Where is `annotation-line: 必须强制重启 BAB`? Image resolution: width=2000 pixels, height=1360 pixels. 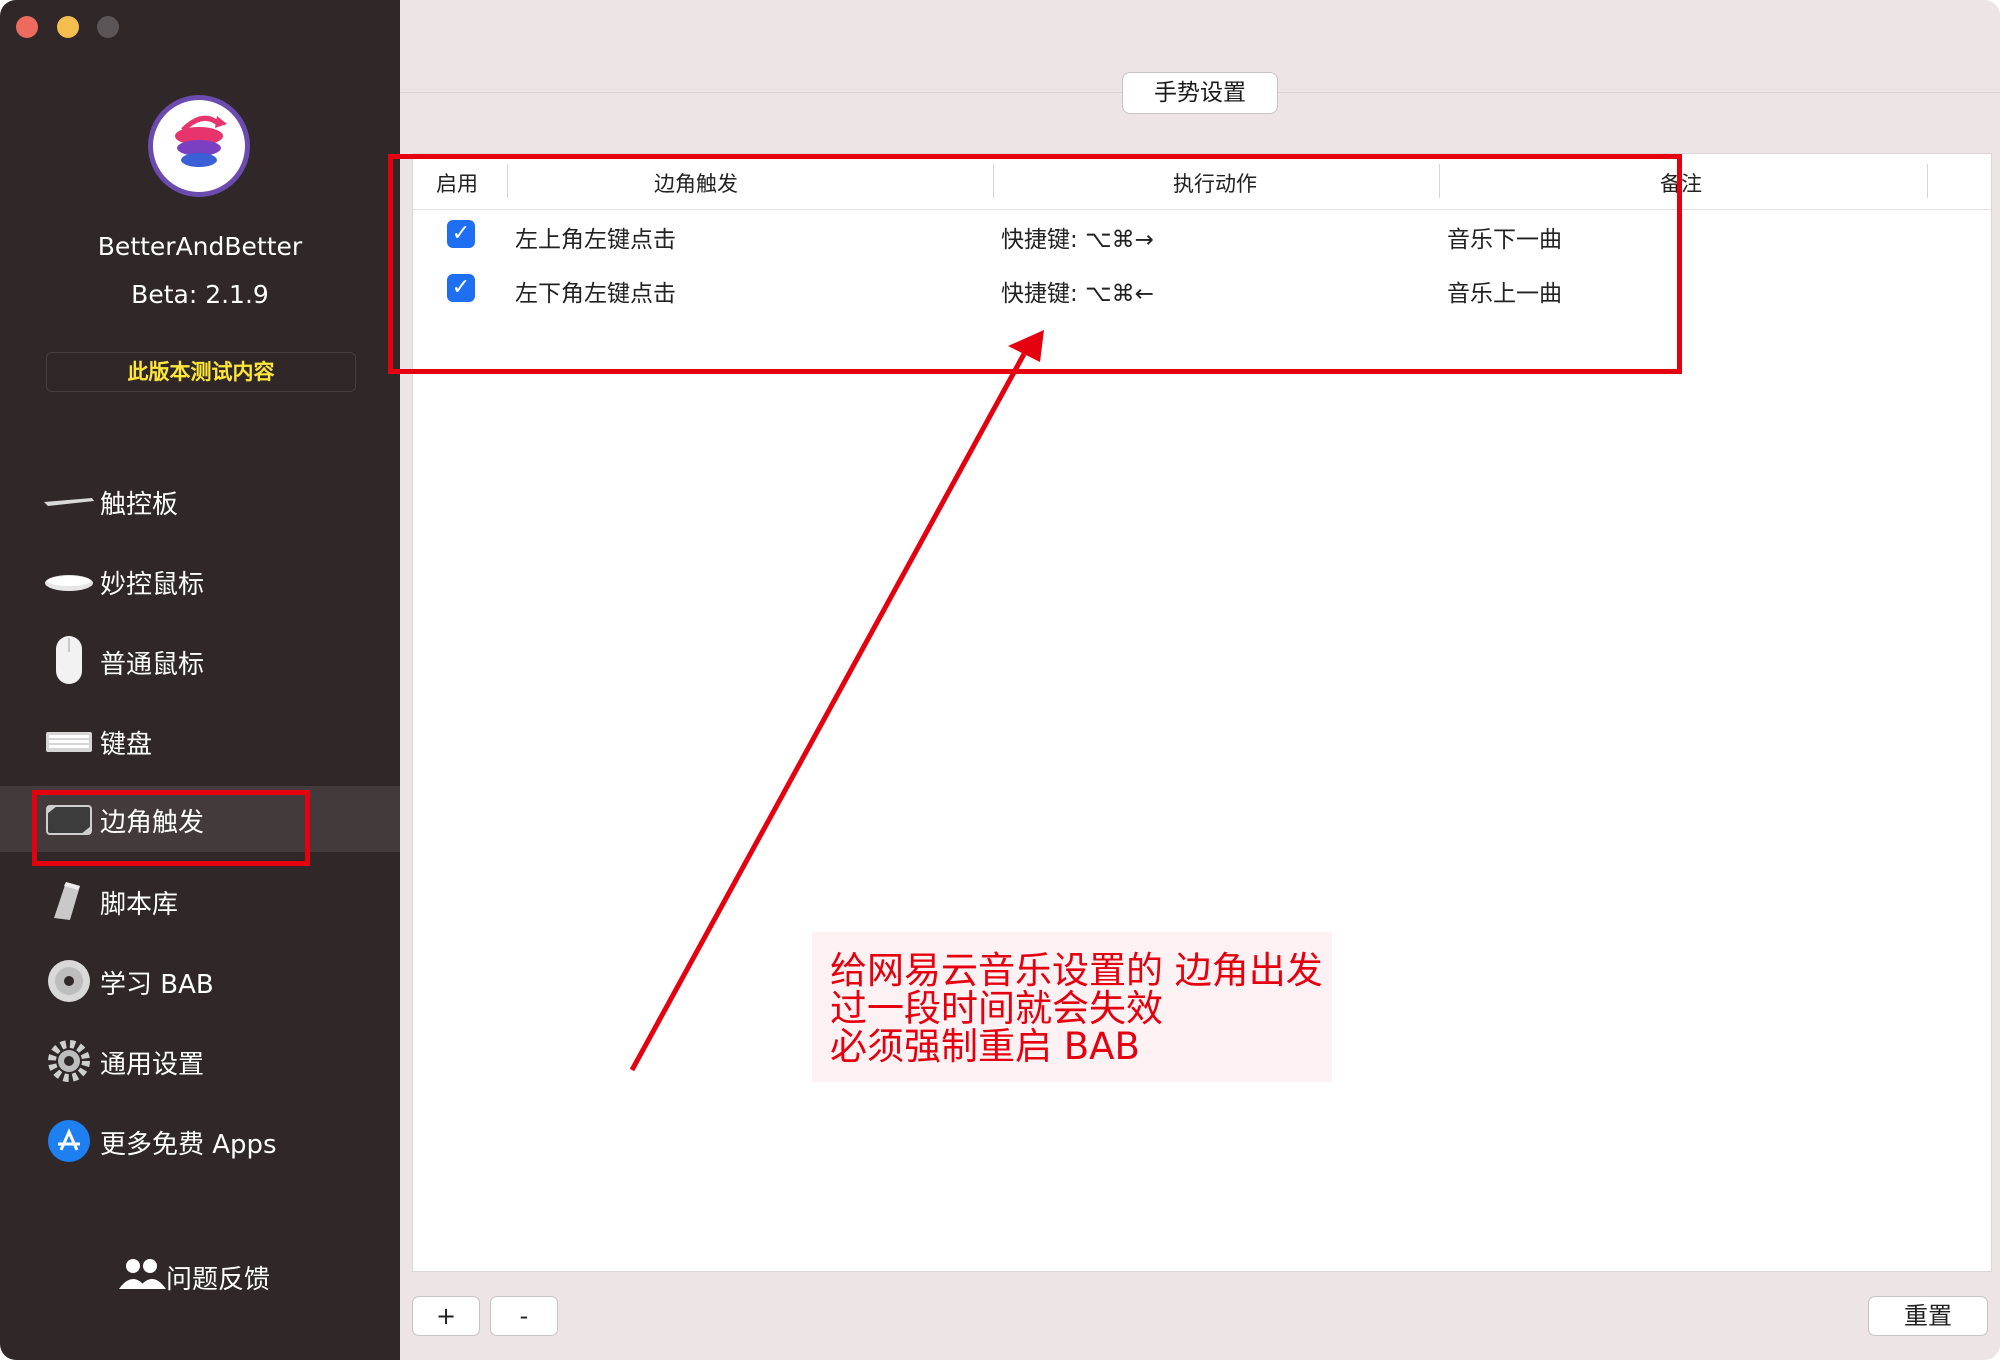
annotation-line: 必须强制重启 BAB is located at coordinates (985, 1046).